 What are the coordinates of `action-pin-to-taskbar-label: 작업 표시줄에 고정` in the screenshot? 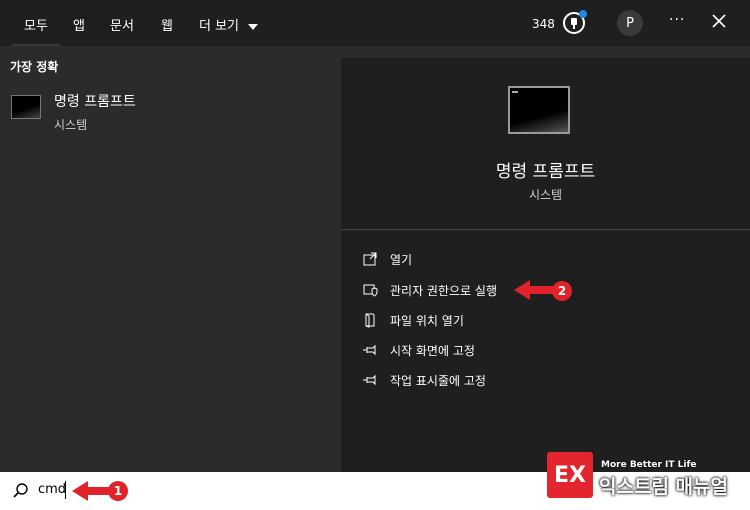 It's located at (438, 380).